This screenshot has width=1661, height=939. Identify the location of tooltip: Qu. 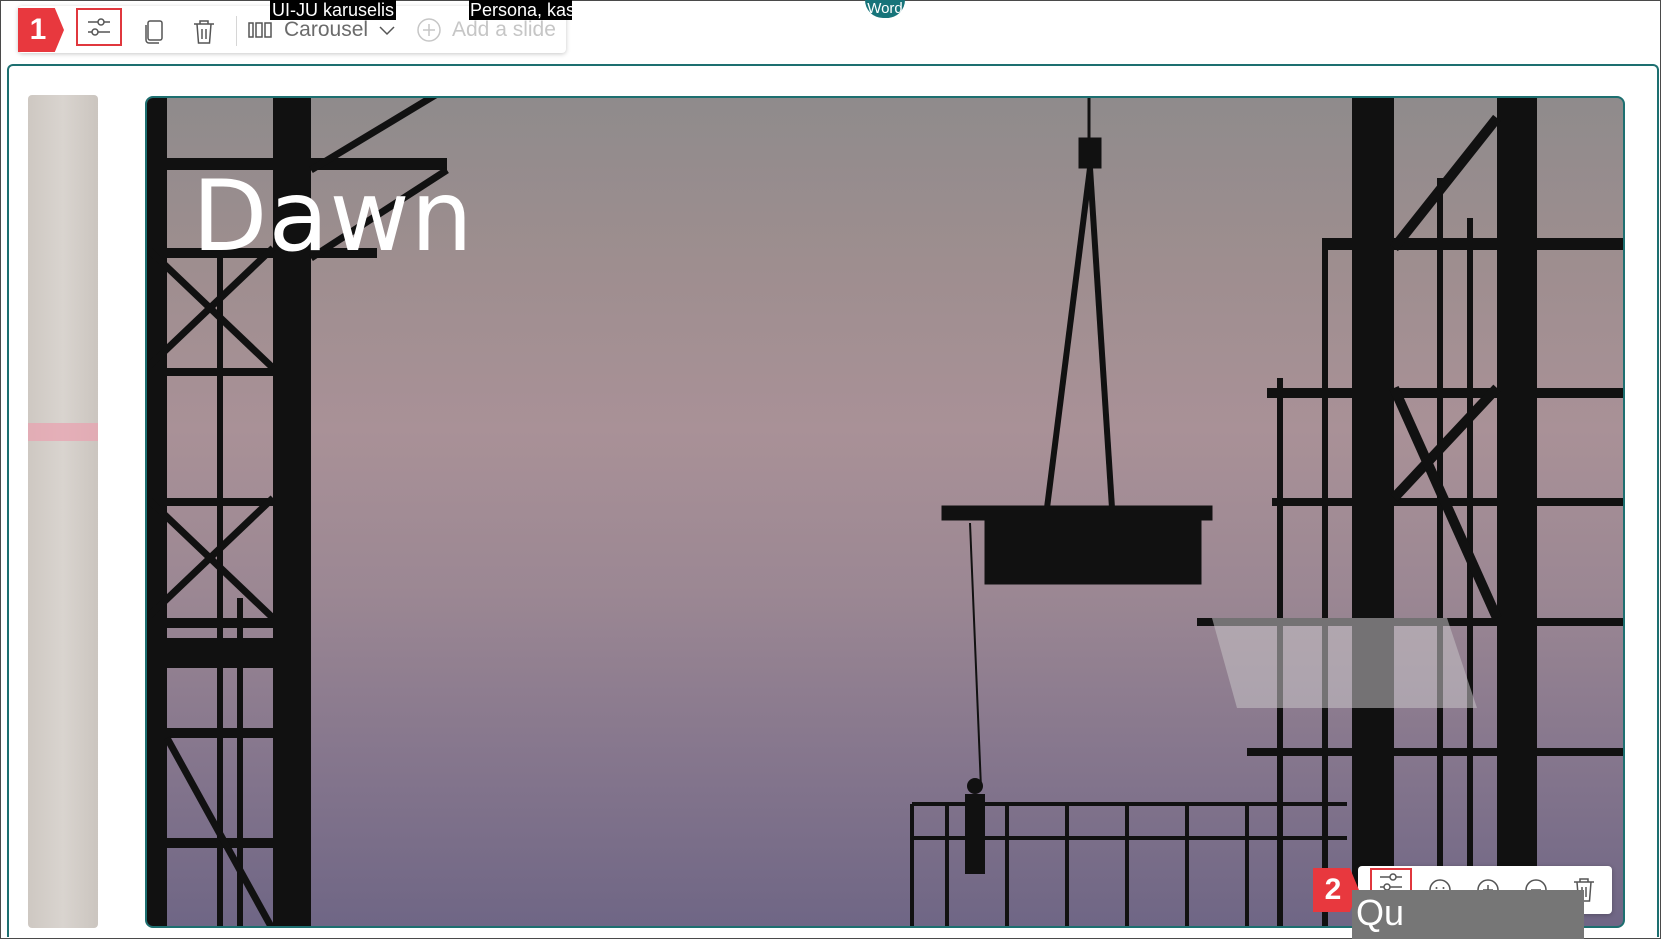
(1468, 914).